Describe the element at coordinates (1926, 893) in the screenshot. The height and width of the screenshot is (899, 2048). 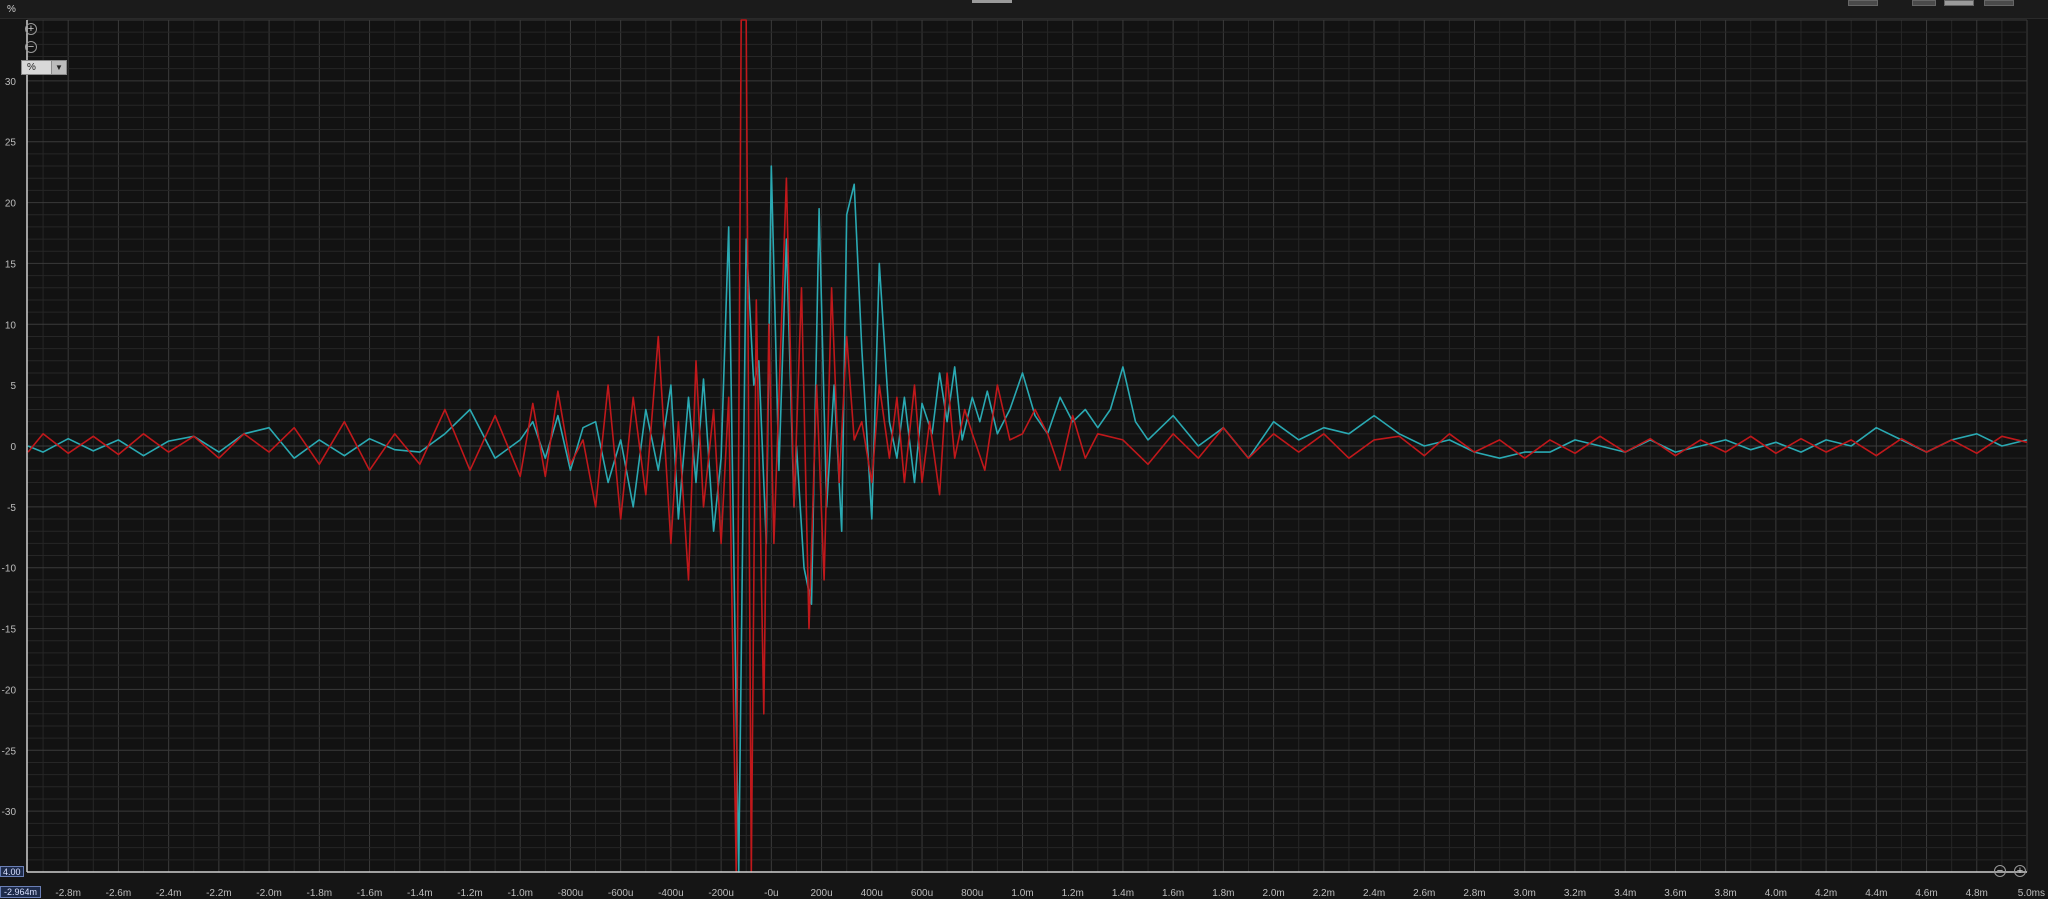
I see `x-tick-label: 4.6m` at that location.